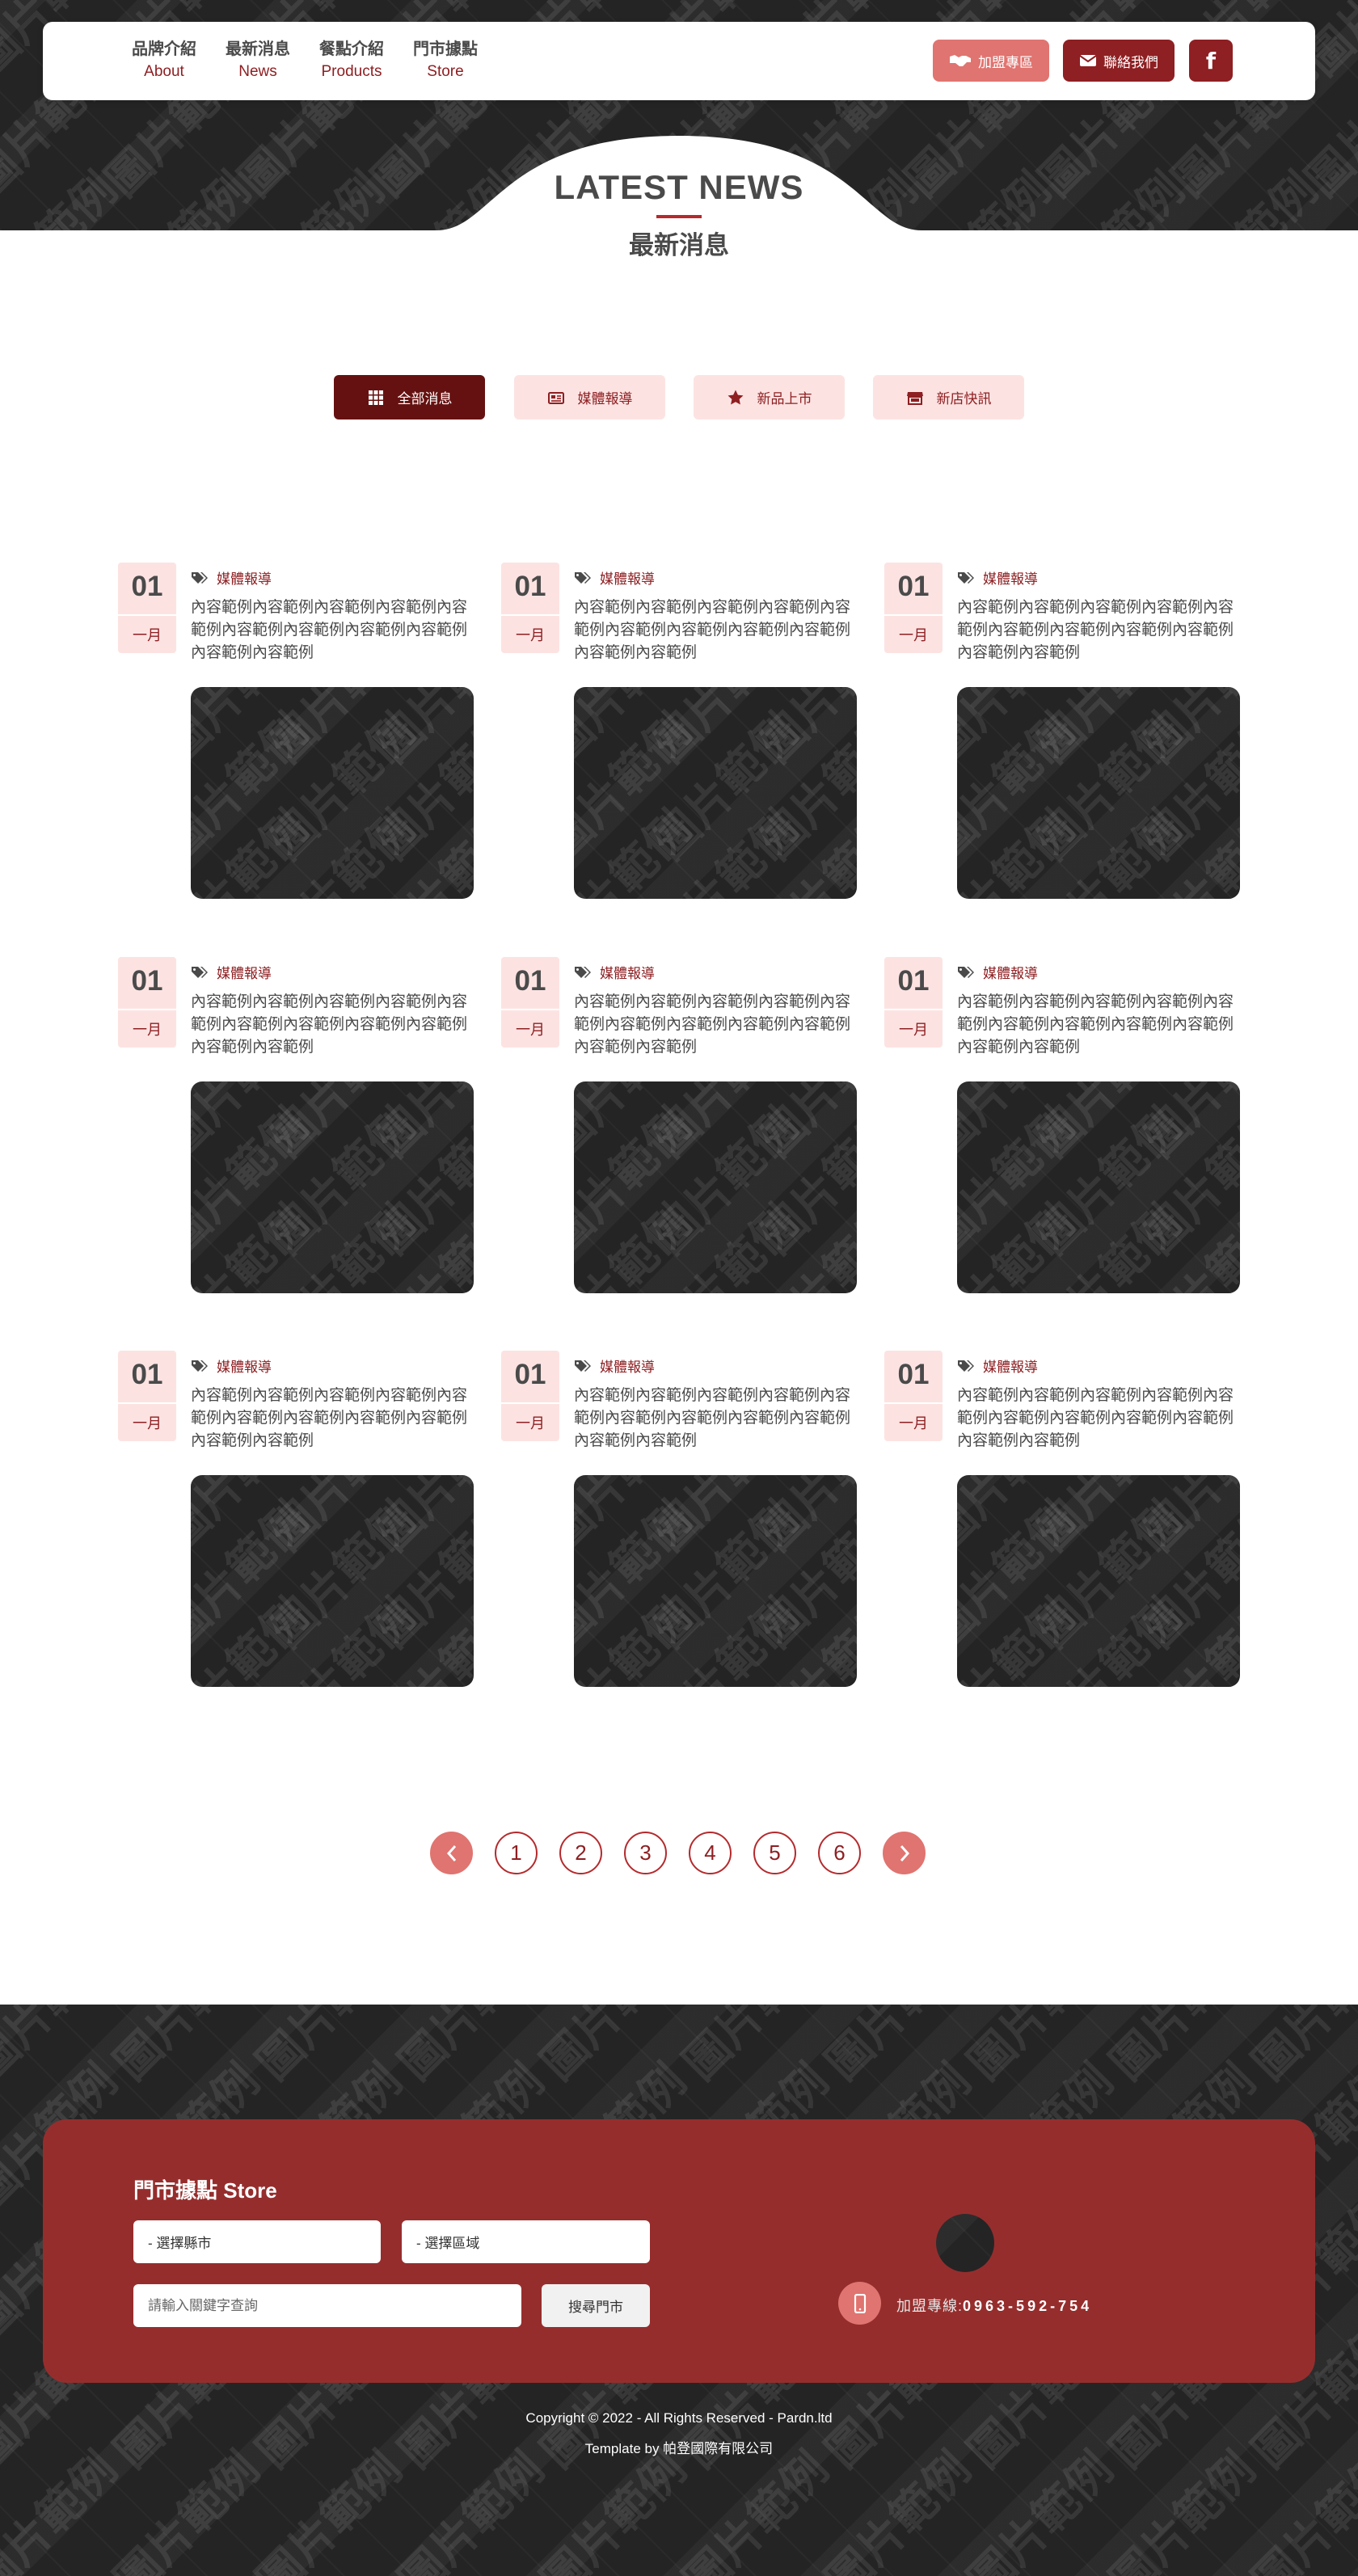 The height and width of the screenshot is (2576, 1358). Describe the element at coordinates (526, 2241) in the screenshot. I see `district-select: - 選擇區域` at that location.